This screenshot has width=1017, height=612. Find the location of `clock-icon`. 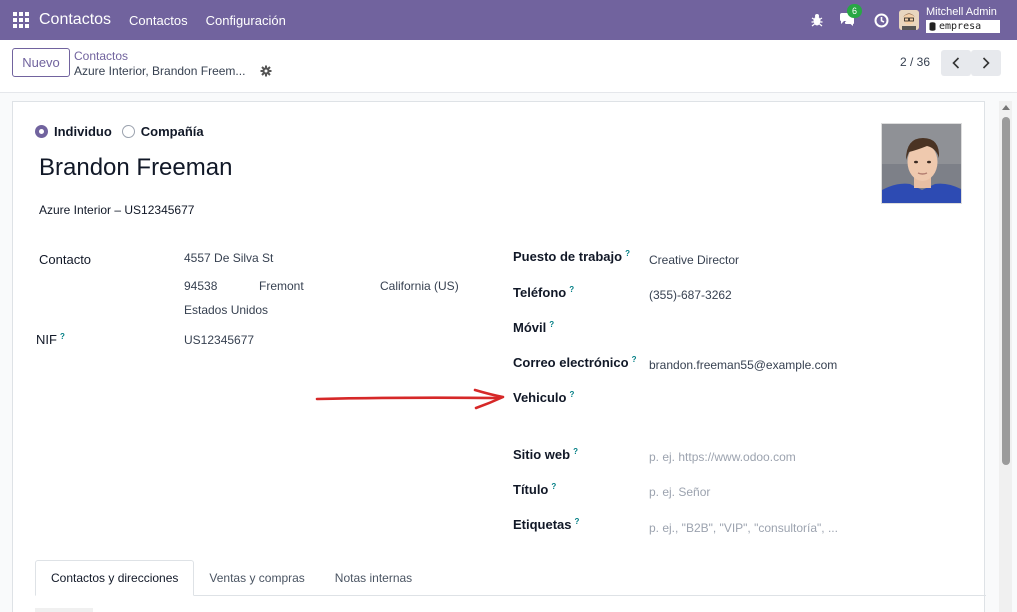

clock-icon is located at coordinates (881, 20).